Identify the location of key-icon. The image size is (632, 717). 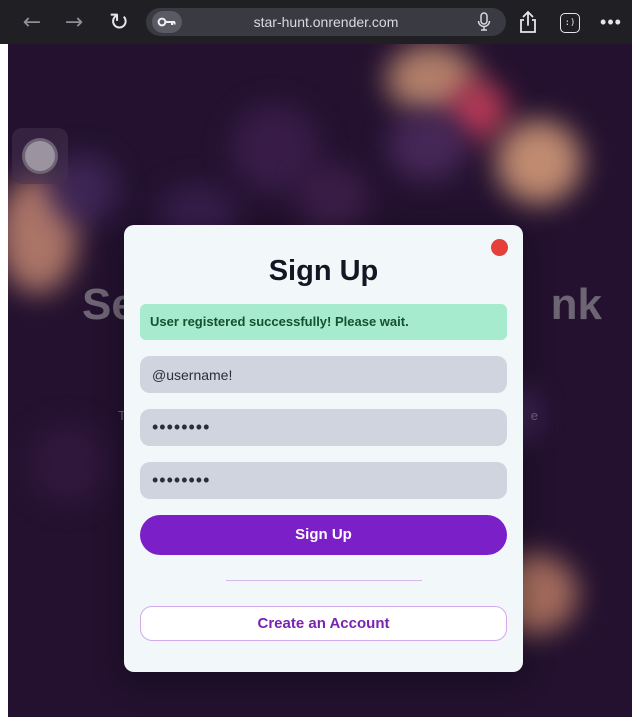
(167, 22).